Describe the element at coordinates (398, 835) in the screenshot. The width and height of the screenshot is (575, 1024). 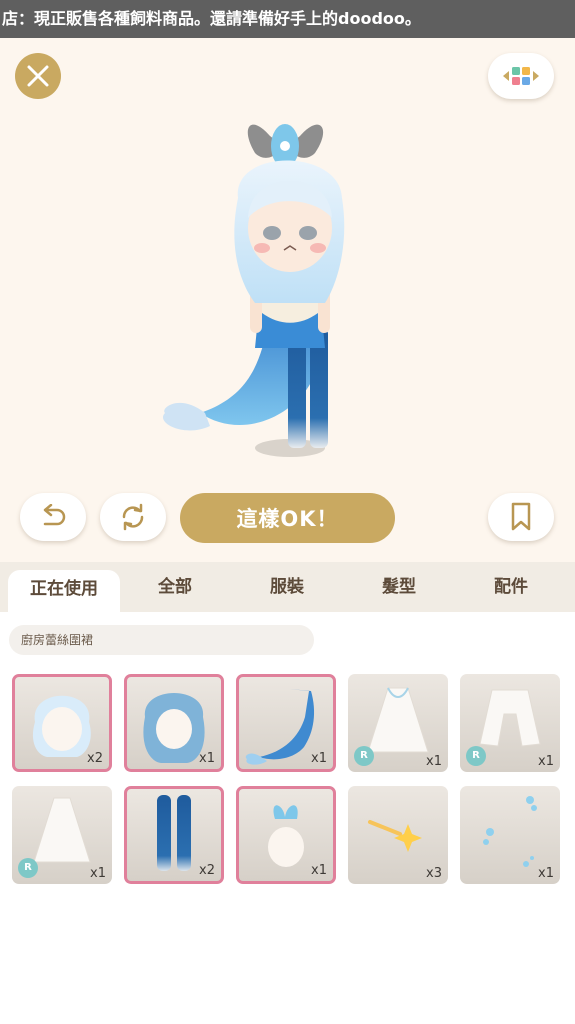
I see `item-slot: x3` at that location.